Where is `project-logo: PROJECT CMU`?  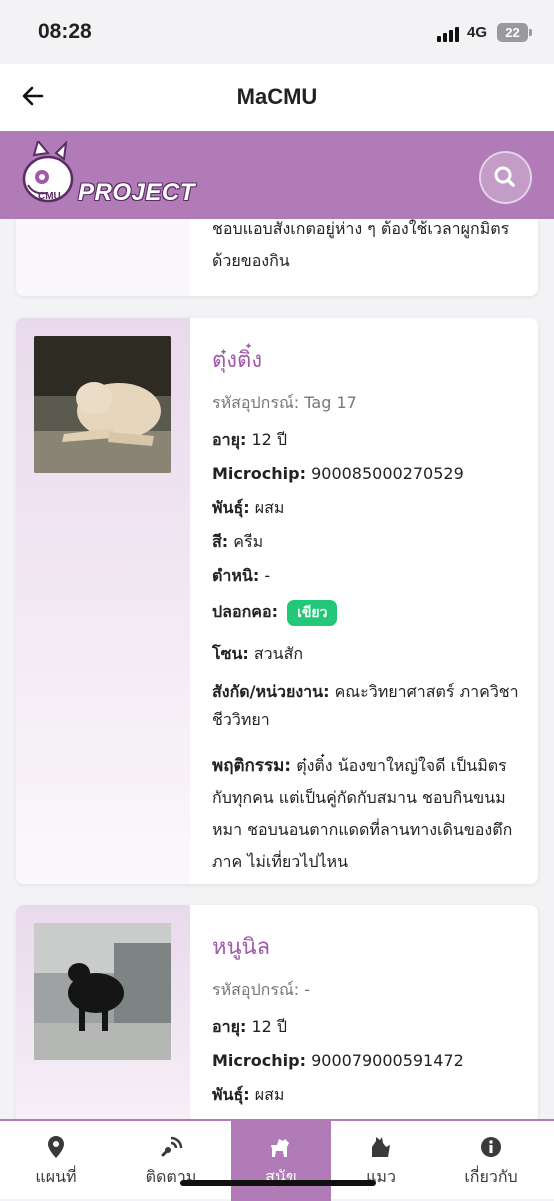 project-logo: PROJECT CMU is located at coordinates (107, 173).